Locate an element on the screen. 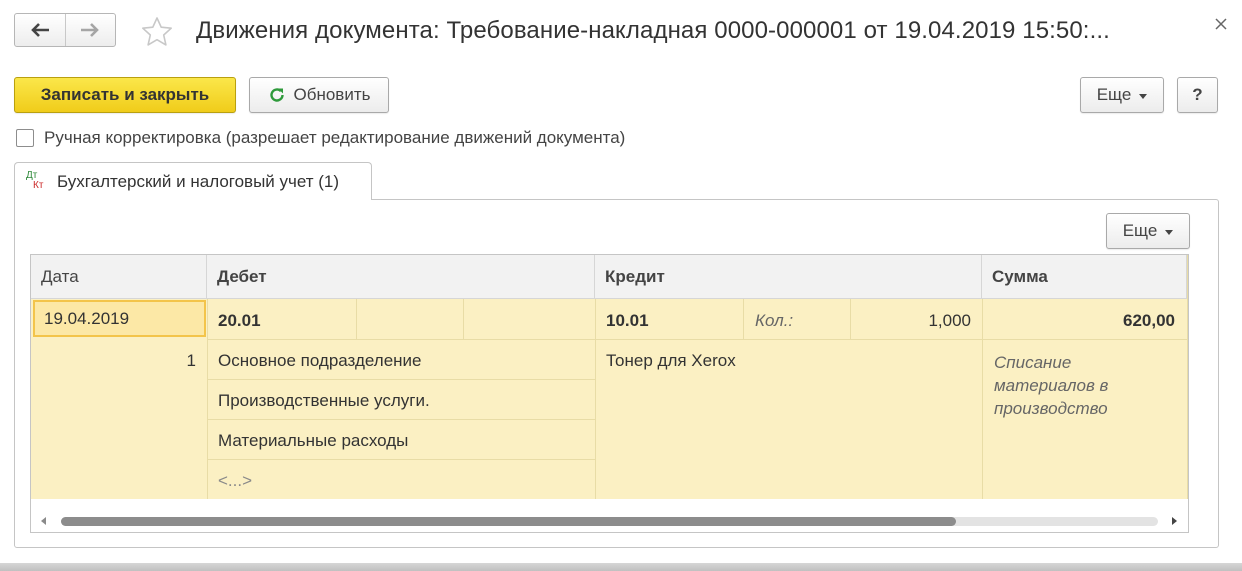  content-line-2: материалов в is located at coordinates (1051, 385).